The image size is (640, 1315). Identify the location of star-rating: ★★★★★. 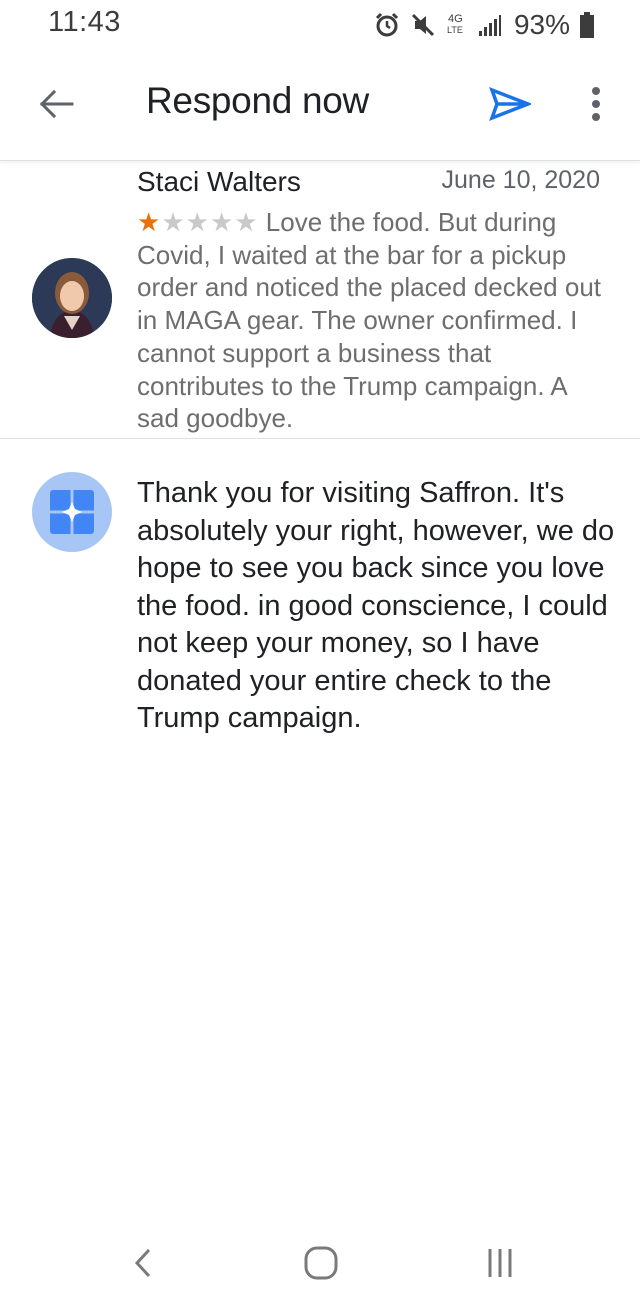
(198, 222).